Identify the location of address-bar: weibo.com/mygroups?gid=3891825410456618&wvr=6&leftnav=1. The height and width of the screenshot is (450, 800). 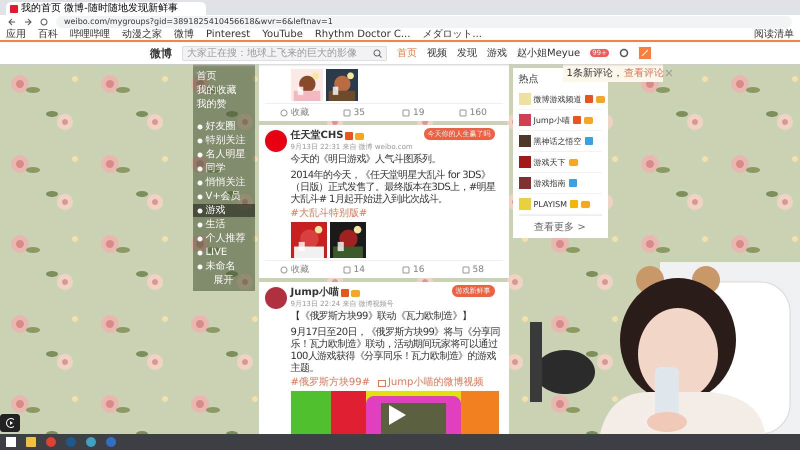
(424, 22).